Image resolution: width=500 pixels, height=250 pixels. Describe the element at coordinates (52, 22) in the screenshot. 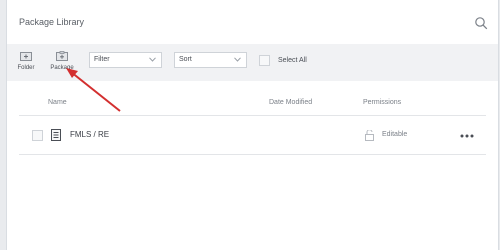

I see `page-title: Package Library` at that location.